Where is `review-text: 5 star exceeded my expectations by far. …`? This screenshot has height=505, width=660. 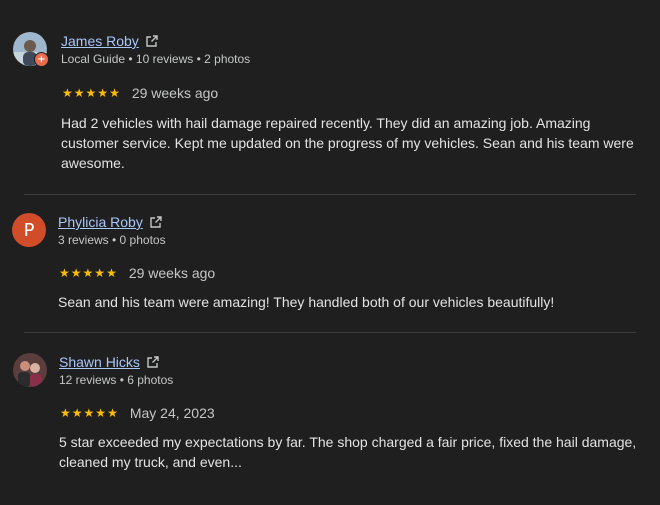
review-text: 5 star exceeded my expectations by far. … is located at coordinates (348, 452).